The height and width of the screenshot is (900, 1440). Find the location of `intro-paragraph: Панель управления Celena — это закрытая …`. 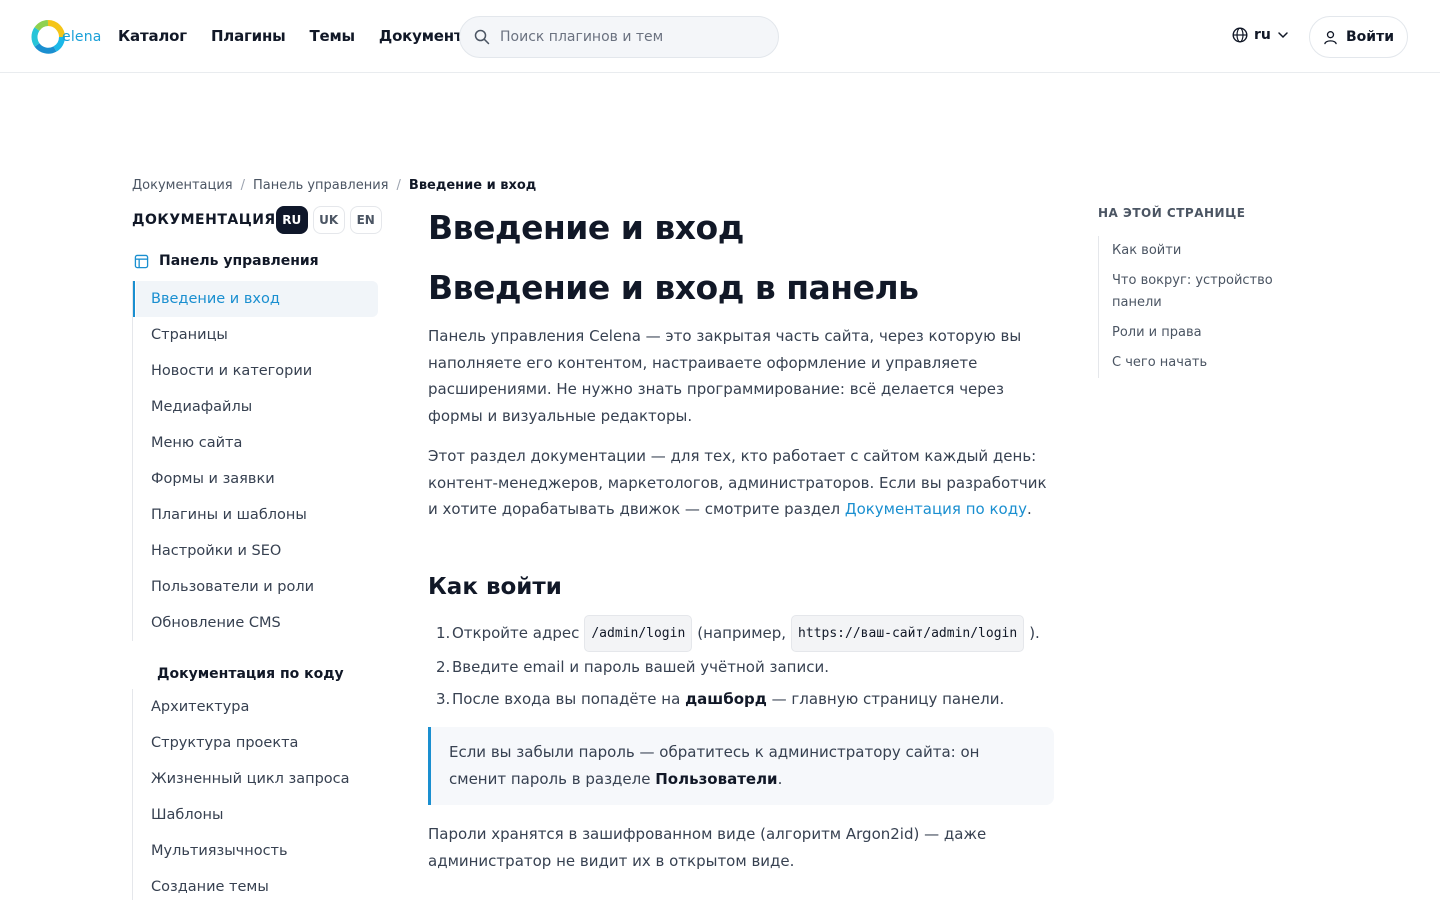

intro-paragraph: Панель управления Celena — это закрытая … is located at coordinates (725, 376).